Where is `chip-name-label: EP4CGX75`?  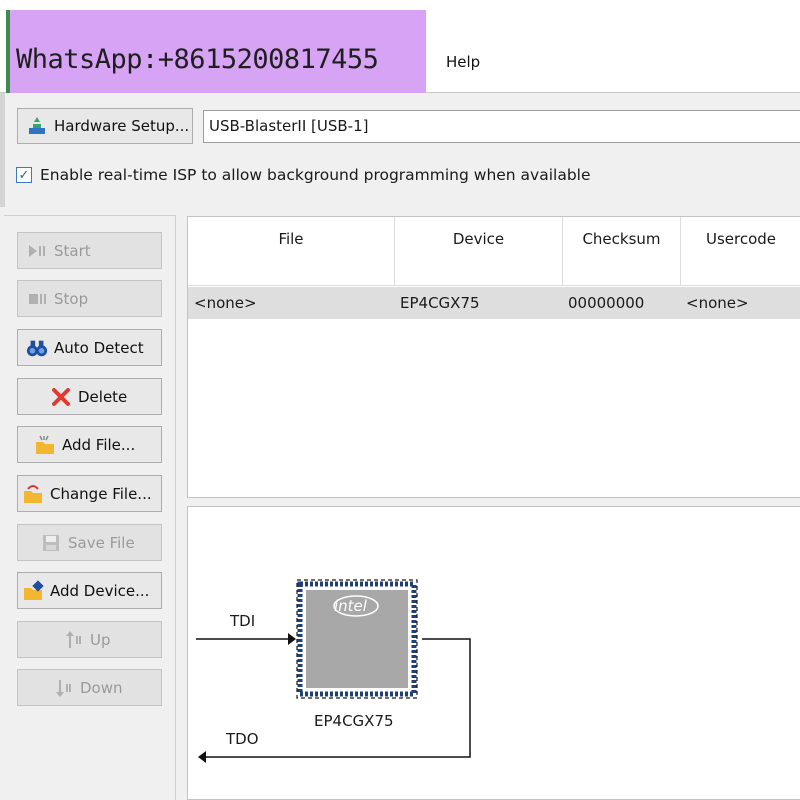
chip-name-label: EP4CGX75 is located at coordinates (354, 721).